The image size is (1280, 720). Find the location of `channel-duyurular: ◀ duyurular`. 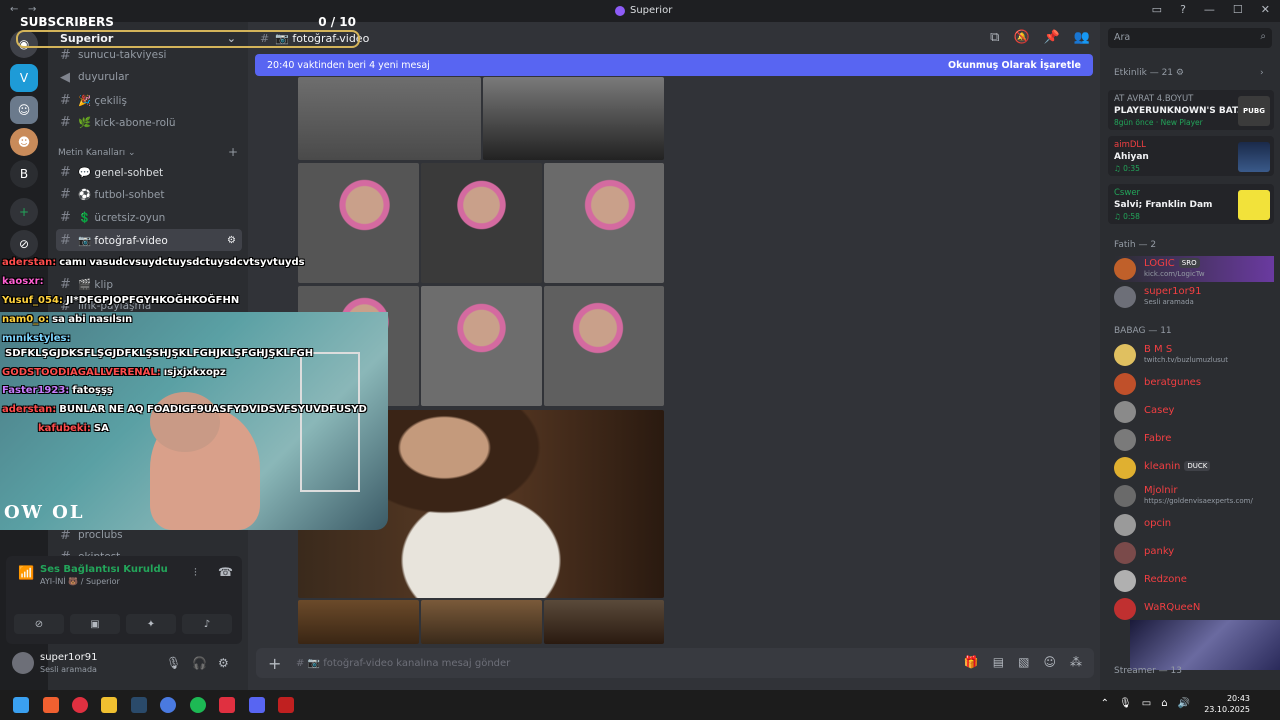

channel-duyurular: ◀ duyurular is located at coordinates (149, 77).